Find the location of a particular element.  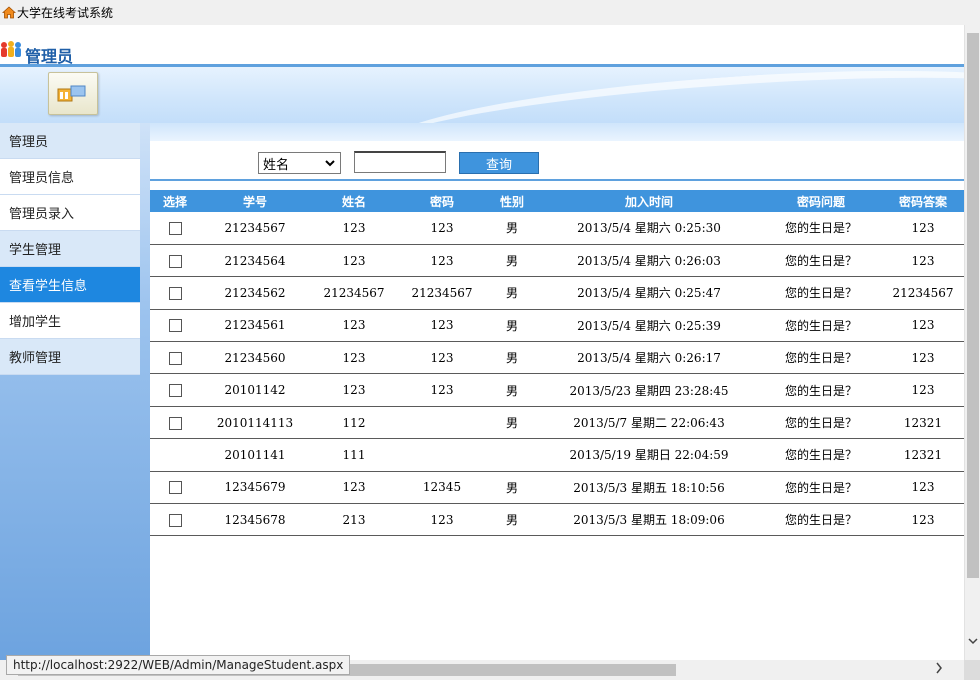

cell-joined: 2013/5/19 星期日 22:04:59 is located at coordinates (649, 455).